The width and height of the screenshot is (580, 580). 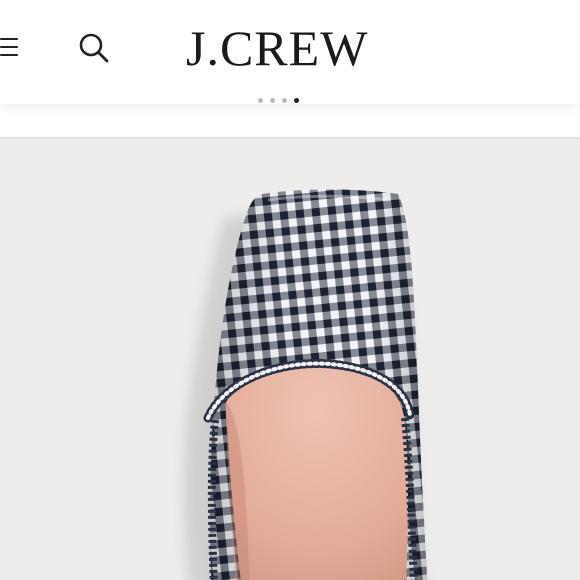 I want to click on carousel-indicator, so click(x=278, y=103).